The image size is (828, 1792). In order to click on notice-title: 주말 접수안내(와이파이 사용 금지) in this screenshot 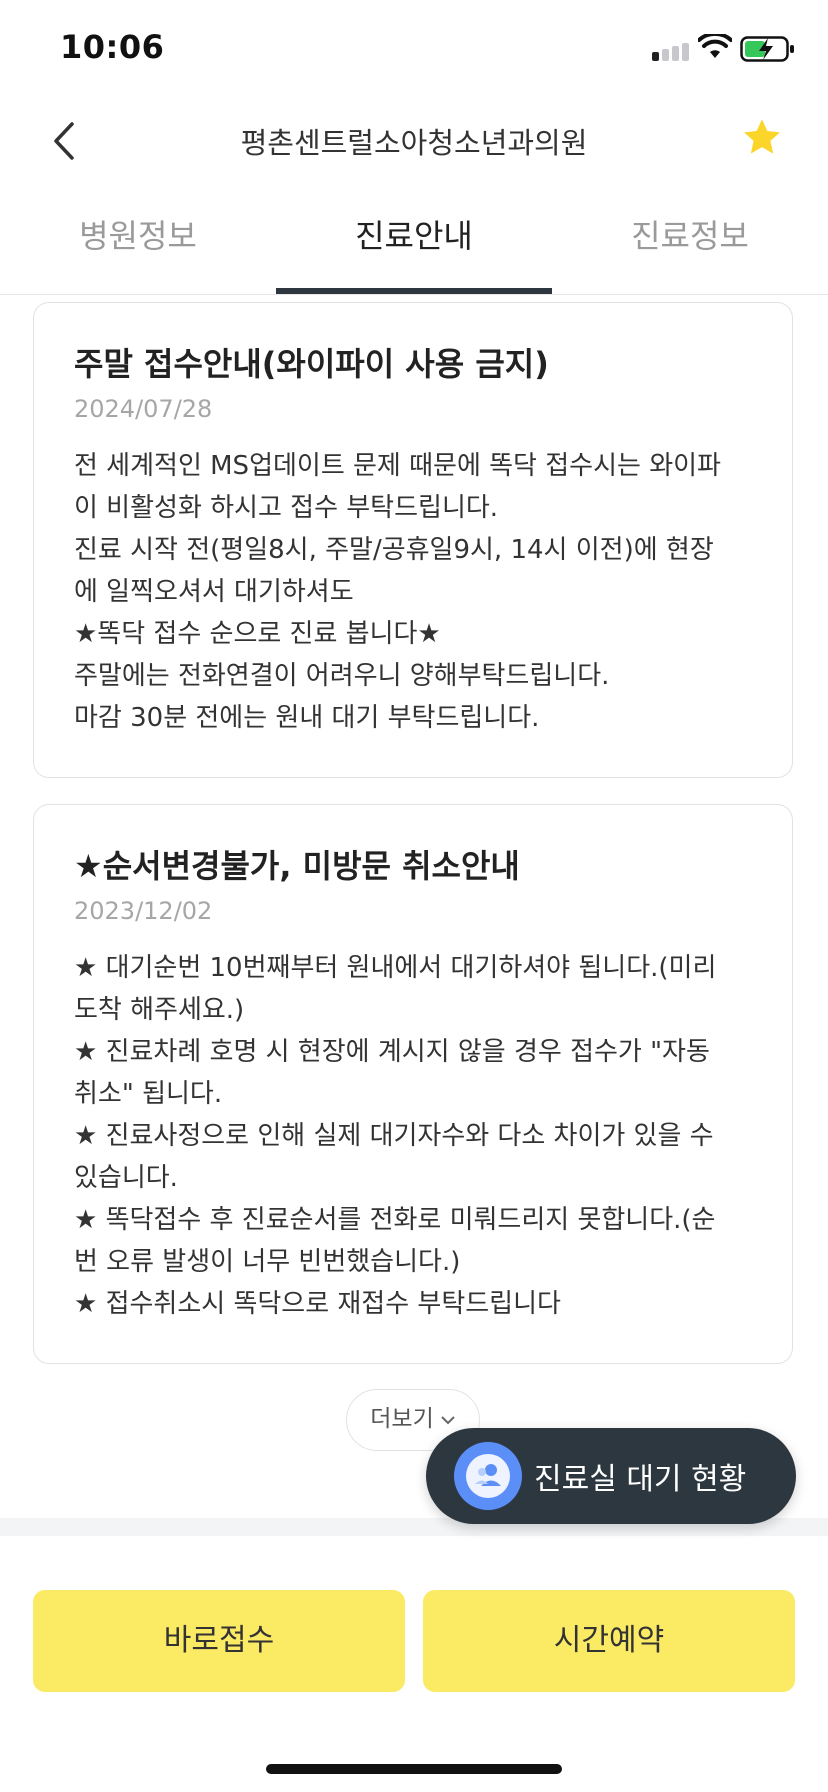, I will do `click(311, 364)`.